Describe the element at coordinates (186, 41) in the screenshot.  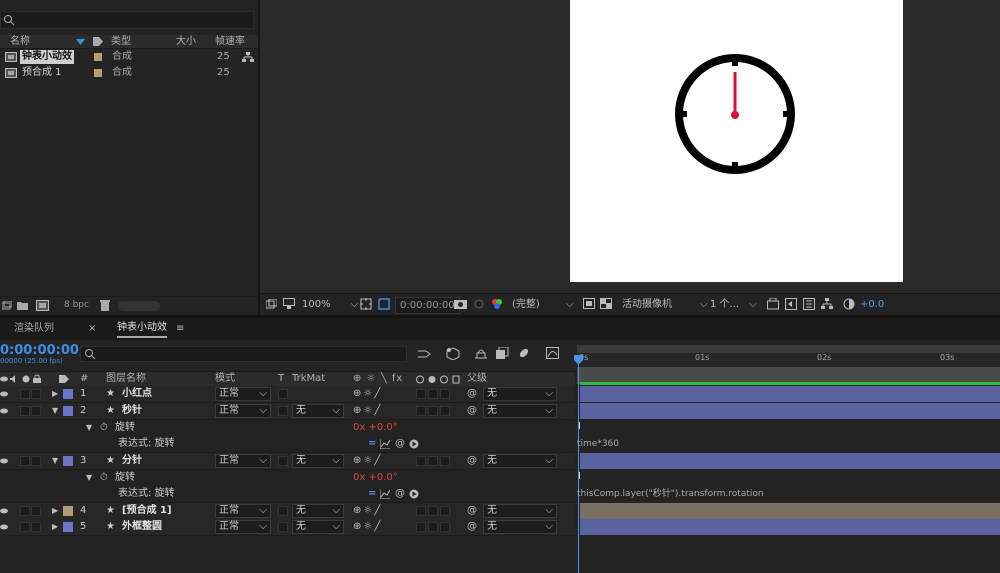
I see `col-size: 大小` at that location.